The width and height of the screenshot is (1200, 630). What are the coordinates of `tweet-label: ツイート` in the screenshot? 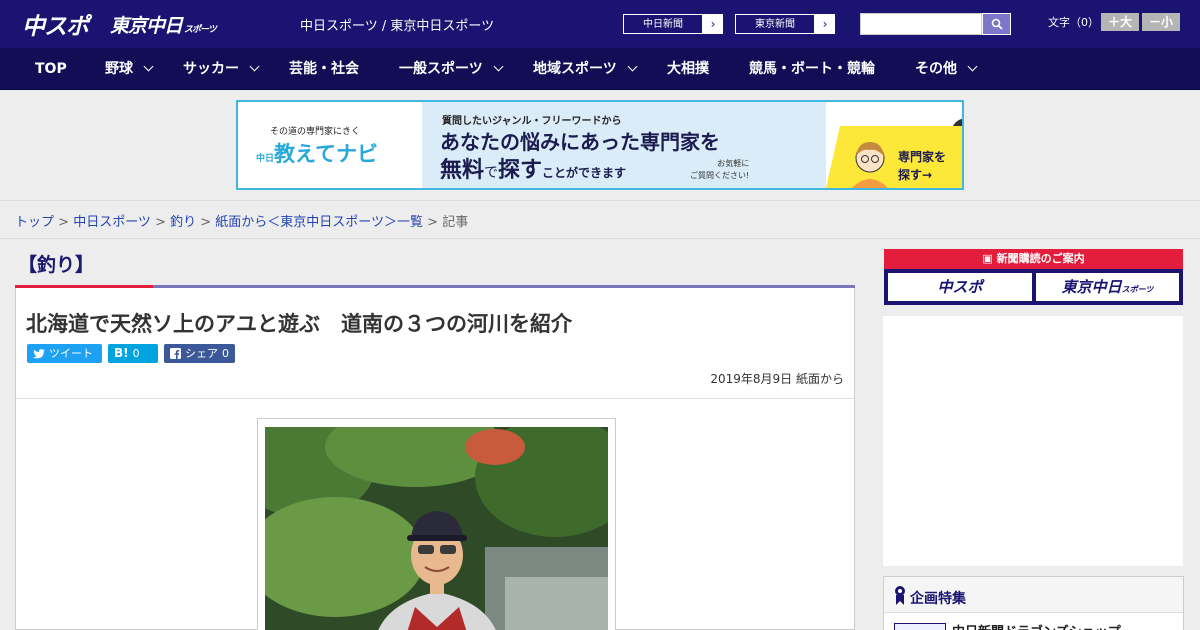 It's located at (71, 353).